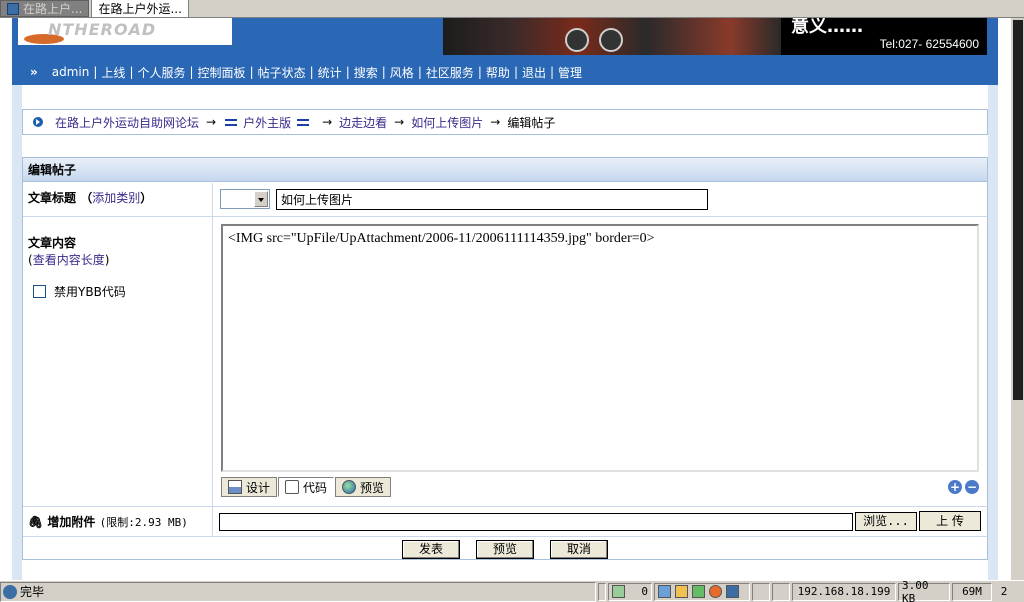  Describe the element at coordinates (298, 591) in the screenshot. I see `status-text-cell: 完毕` at that location.